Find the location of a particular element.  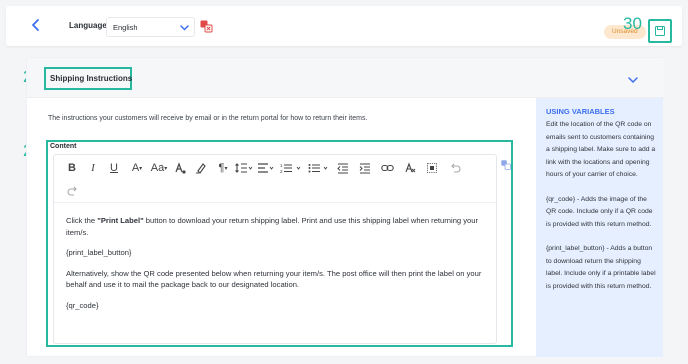

underline-icon: U is located at coordinates (114, 168).